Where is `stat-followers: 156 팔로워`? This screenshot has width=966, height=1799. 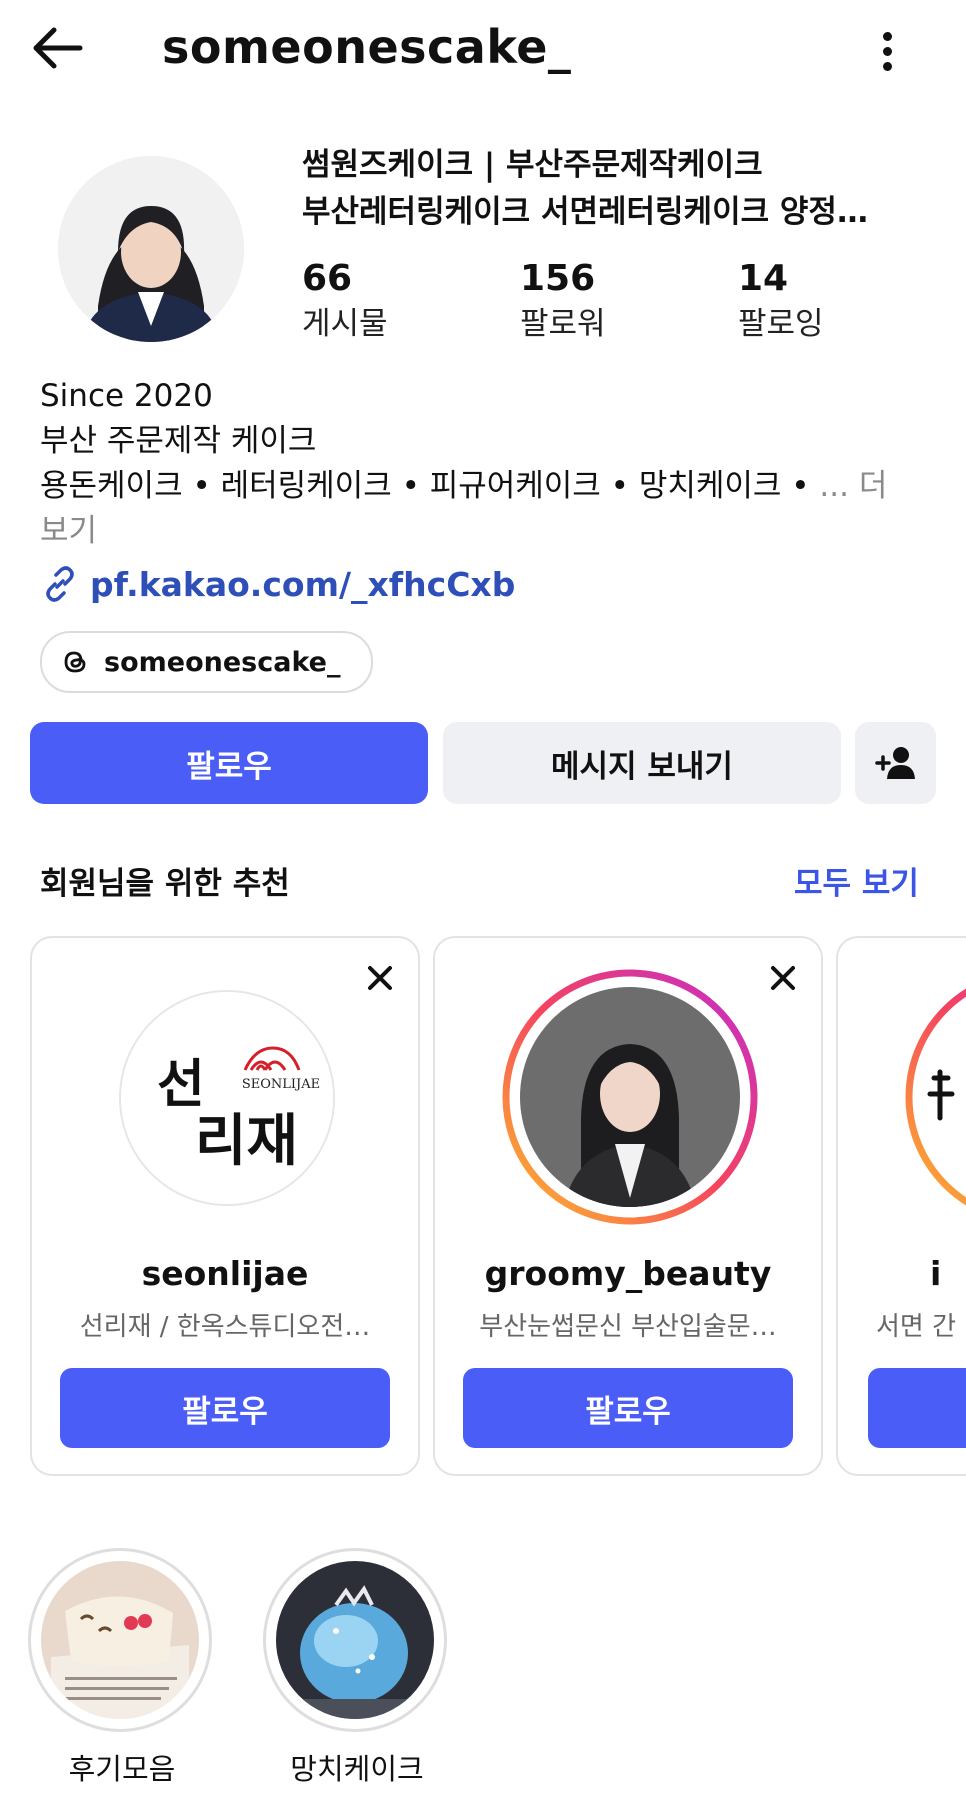
stat-followers: 156 팔로워 is located at coordinates (610, 301).